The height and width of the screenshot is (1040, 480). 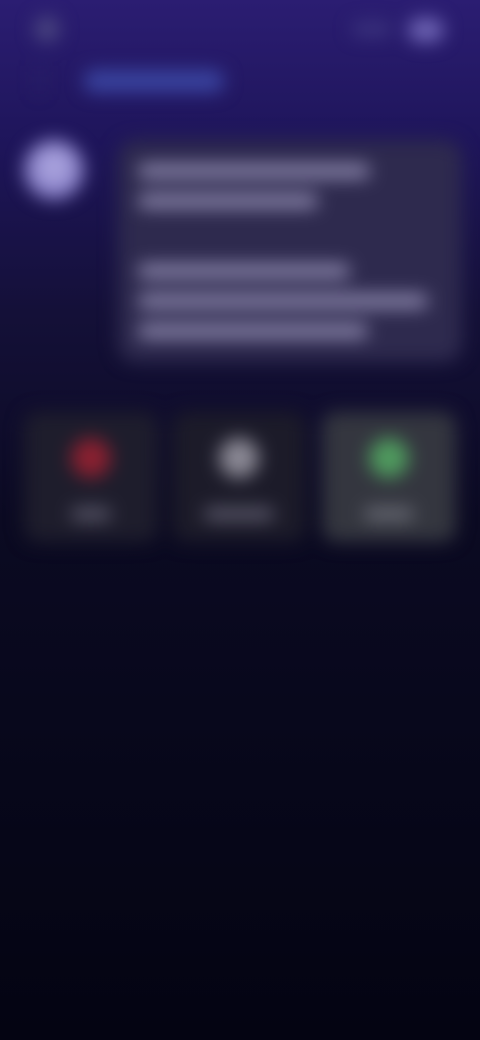 What do you see at coordinates (239, 458) in the screenshot?
I see `circle-icon` at bounding box center [239, 458].